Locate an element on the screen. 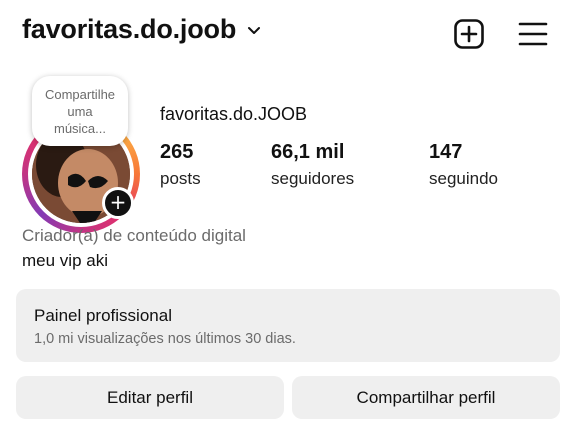  followers-count: 66,1 mil is located at coordinates (308, 152).